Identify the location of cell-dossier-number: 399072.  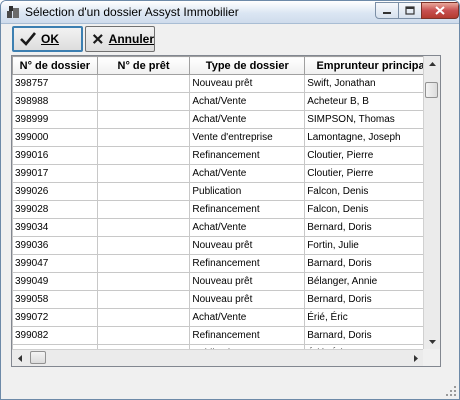
(55, 317).